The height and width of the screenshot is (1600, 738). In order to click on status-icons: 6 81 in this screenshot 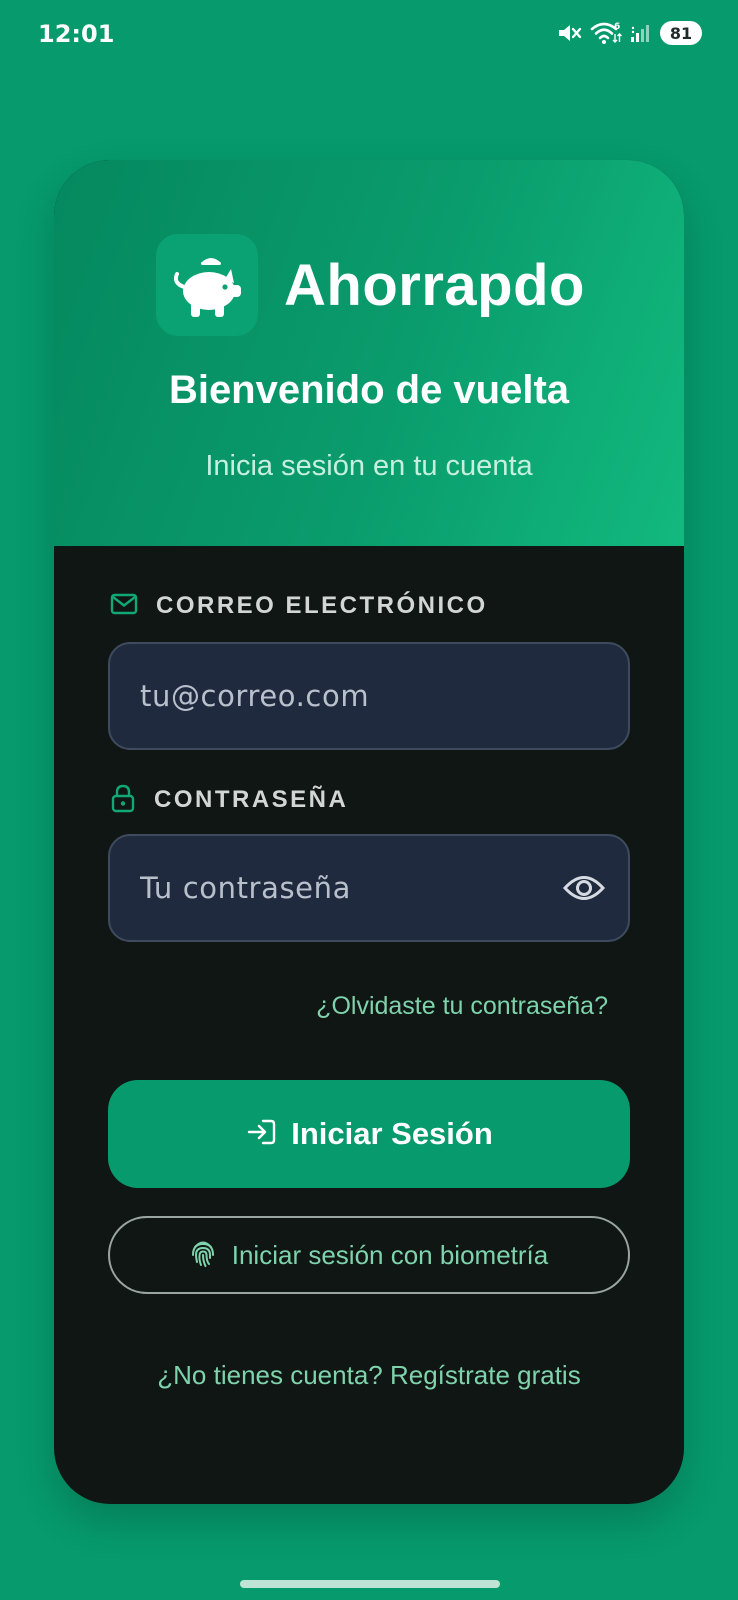, I will do `click(629, 33)`.